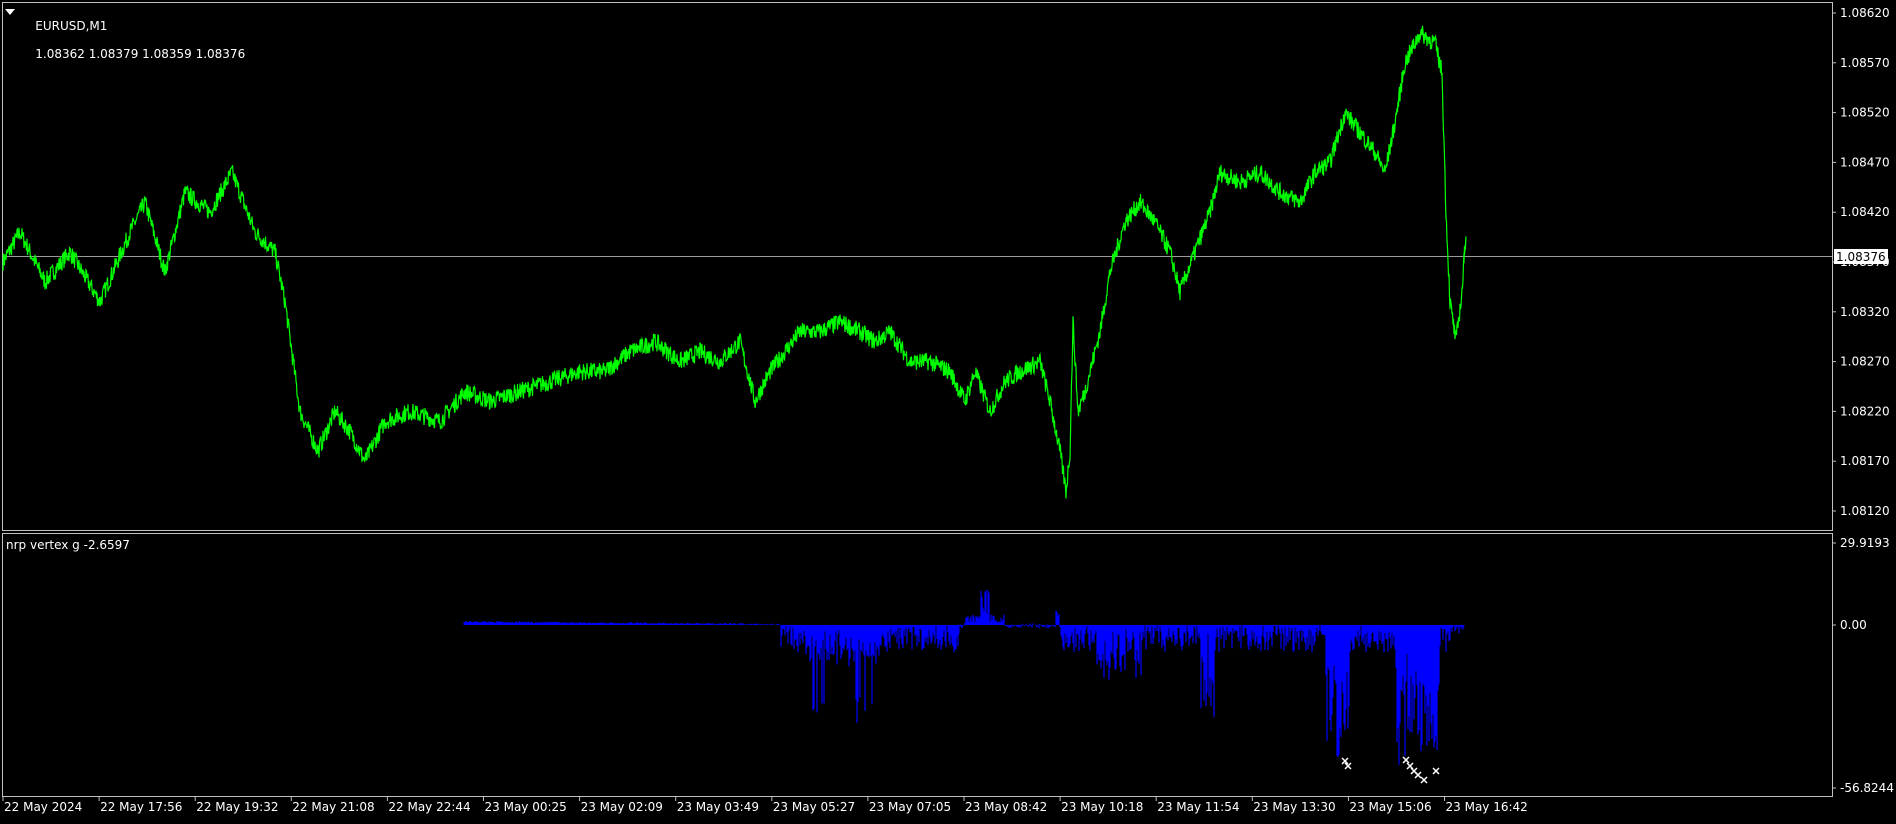 Image resolution: width=1896 pixels, height=824 pixels. I want to click on indicator-scale-label: -56.8244, so click(1867, 788).